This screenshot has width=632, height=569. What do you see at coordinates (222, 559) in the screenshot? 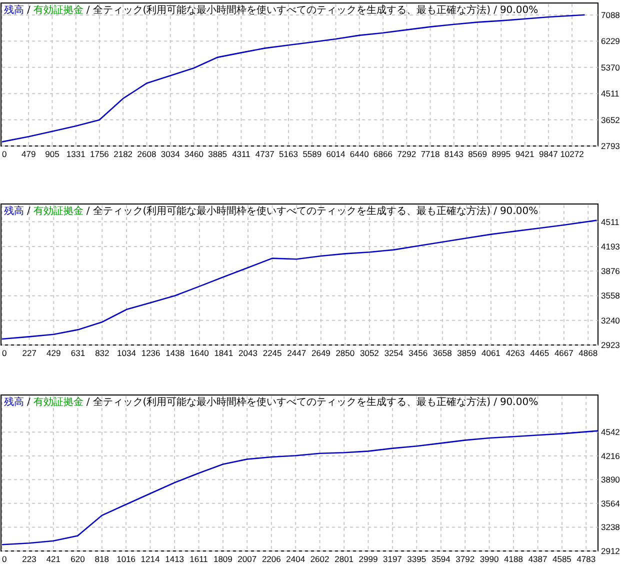
I see `x-tick-label: 1809` at bounding box center [222, 559].